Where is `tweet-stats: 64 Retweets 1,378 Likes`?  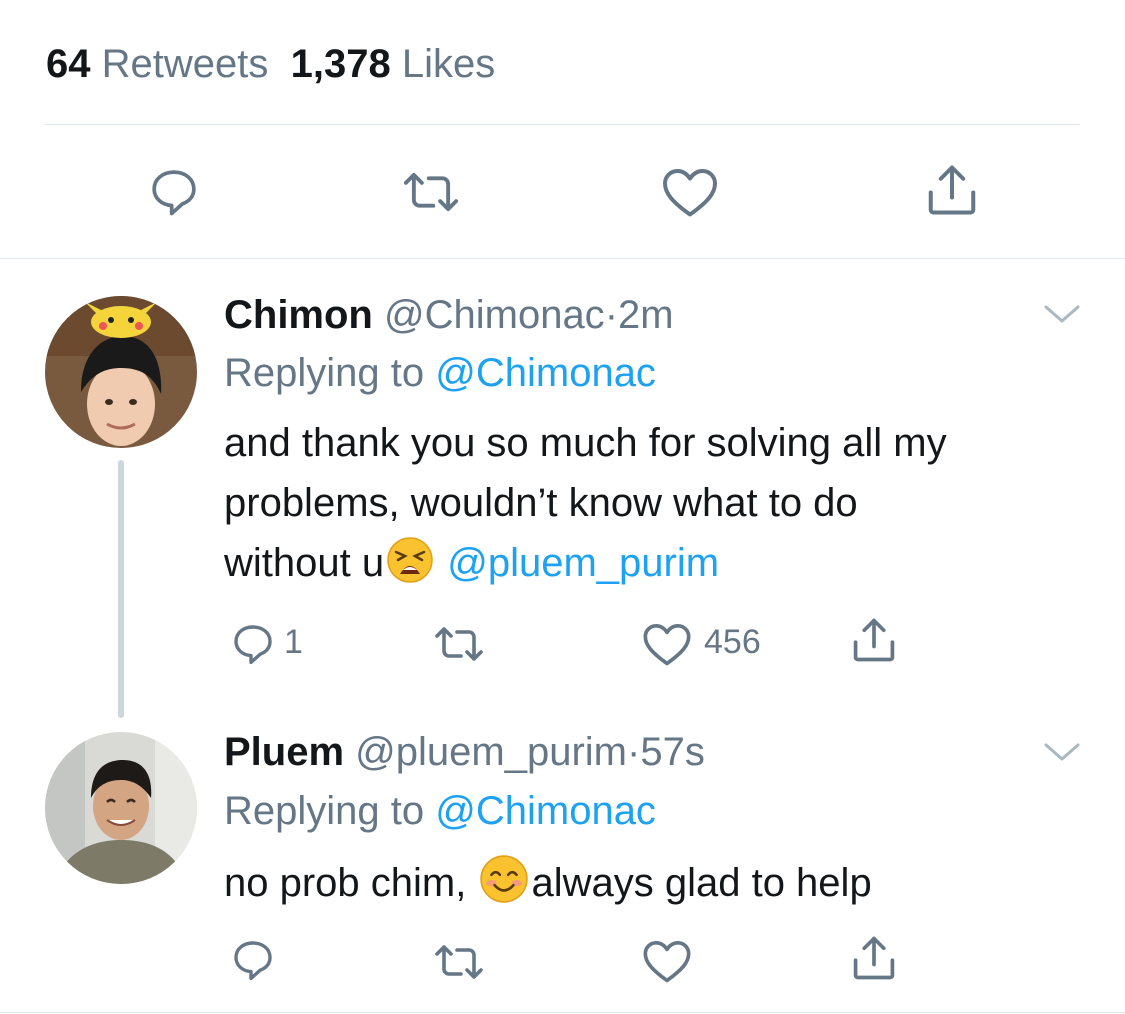 tweet-stats: 64 Retweets 1,378 Likes is located at coordinates (270, 64).